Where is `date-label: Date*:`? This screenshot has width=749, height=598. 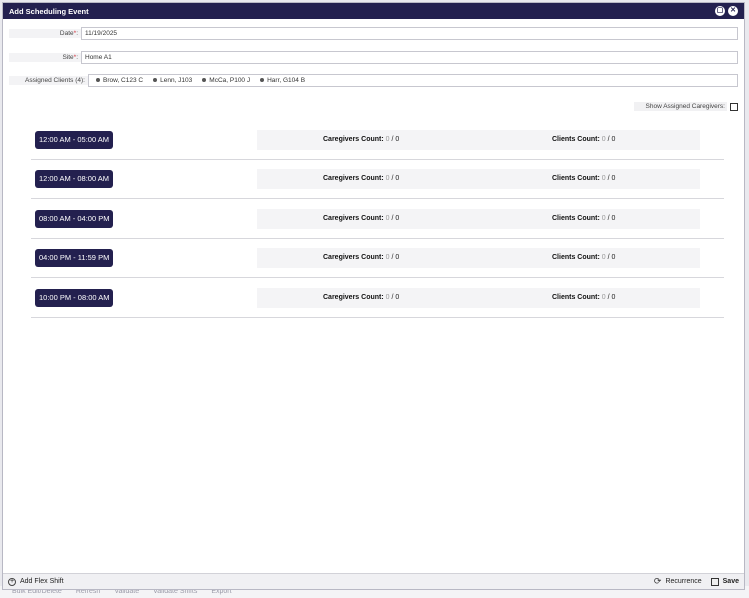
date-label: Date*: is located at coordinates (45, 33).